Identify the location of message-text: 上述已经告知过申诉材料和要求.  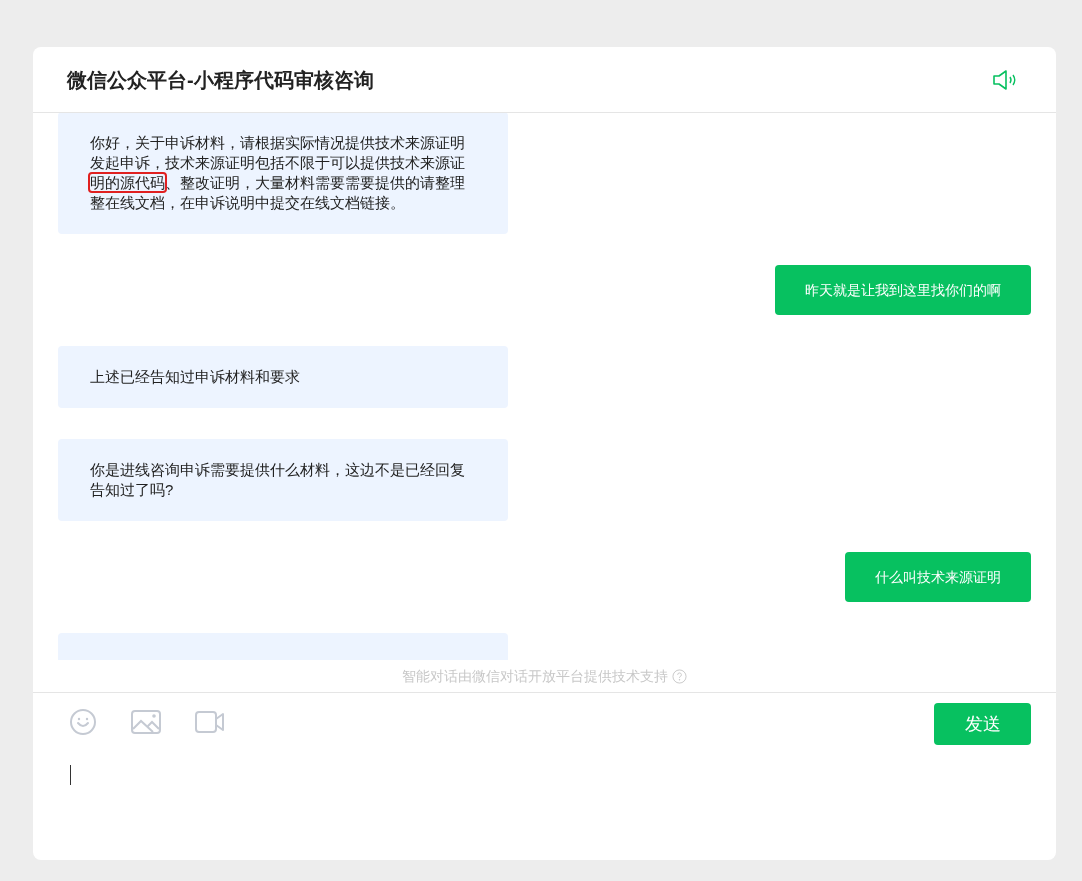
(195, 377).